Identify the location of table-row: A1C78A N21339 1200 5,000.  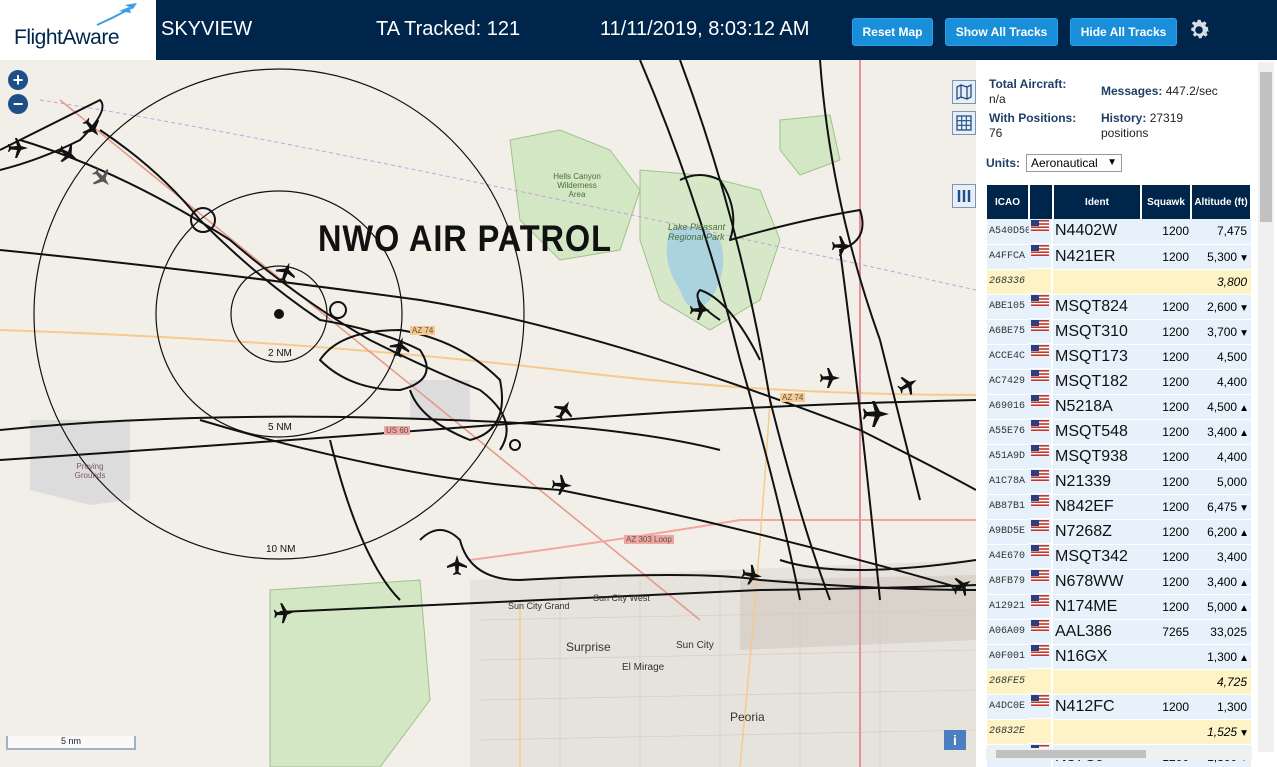
(1119, 482).